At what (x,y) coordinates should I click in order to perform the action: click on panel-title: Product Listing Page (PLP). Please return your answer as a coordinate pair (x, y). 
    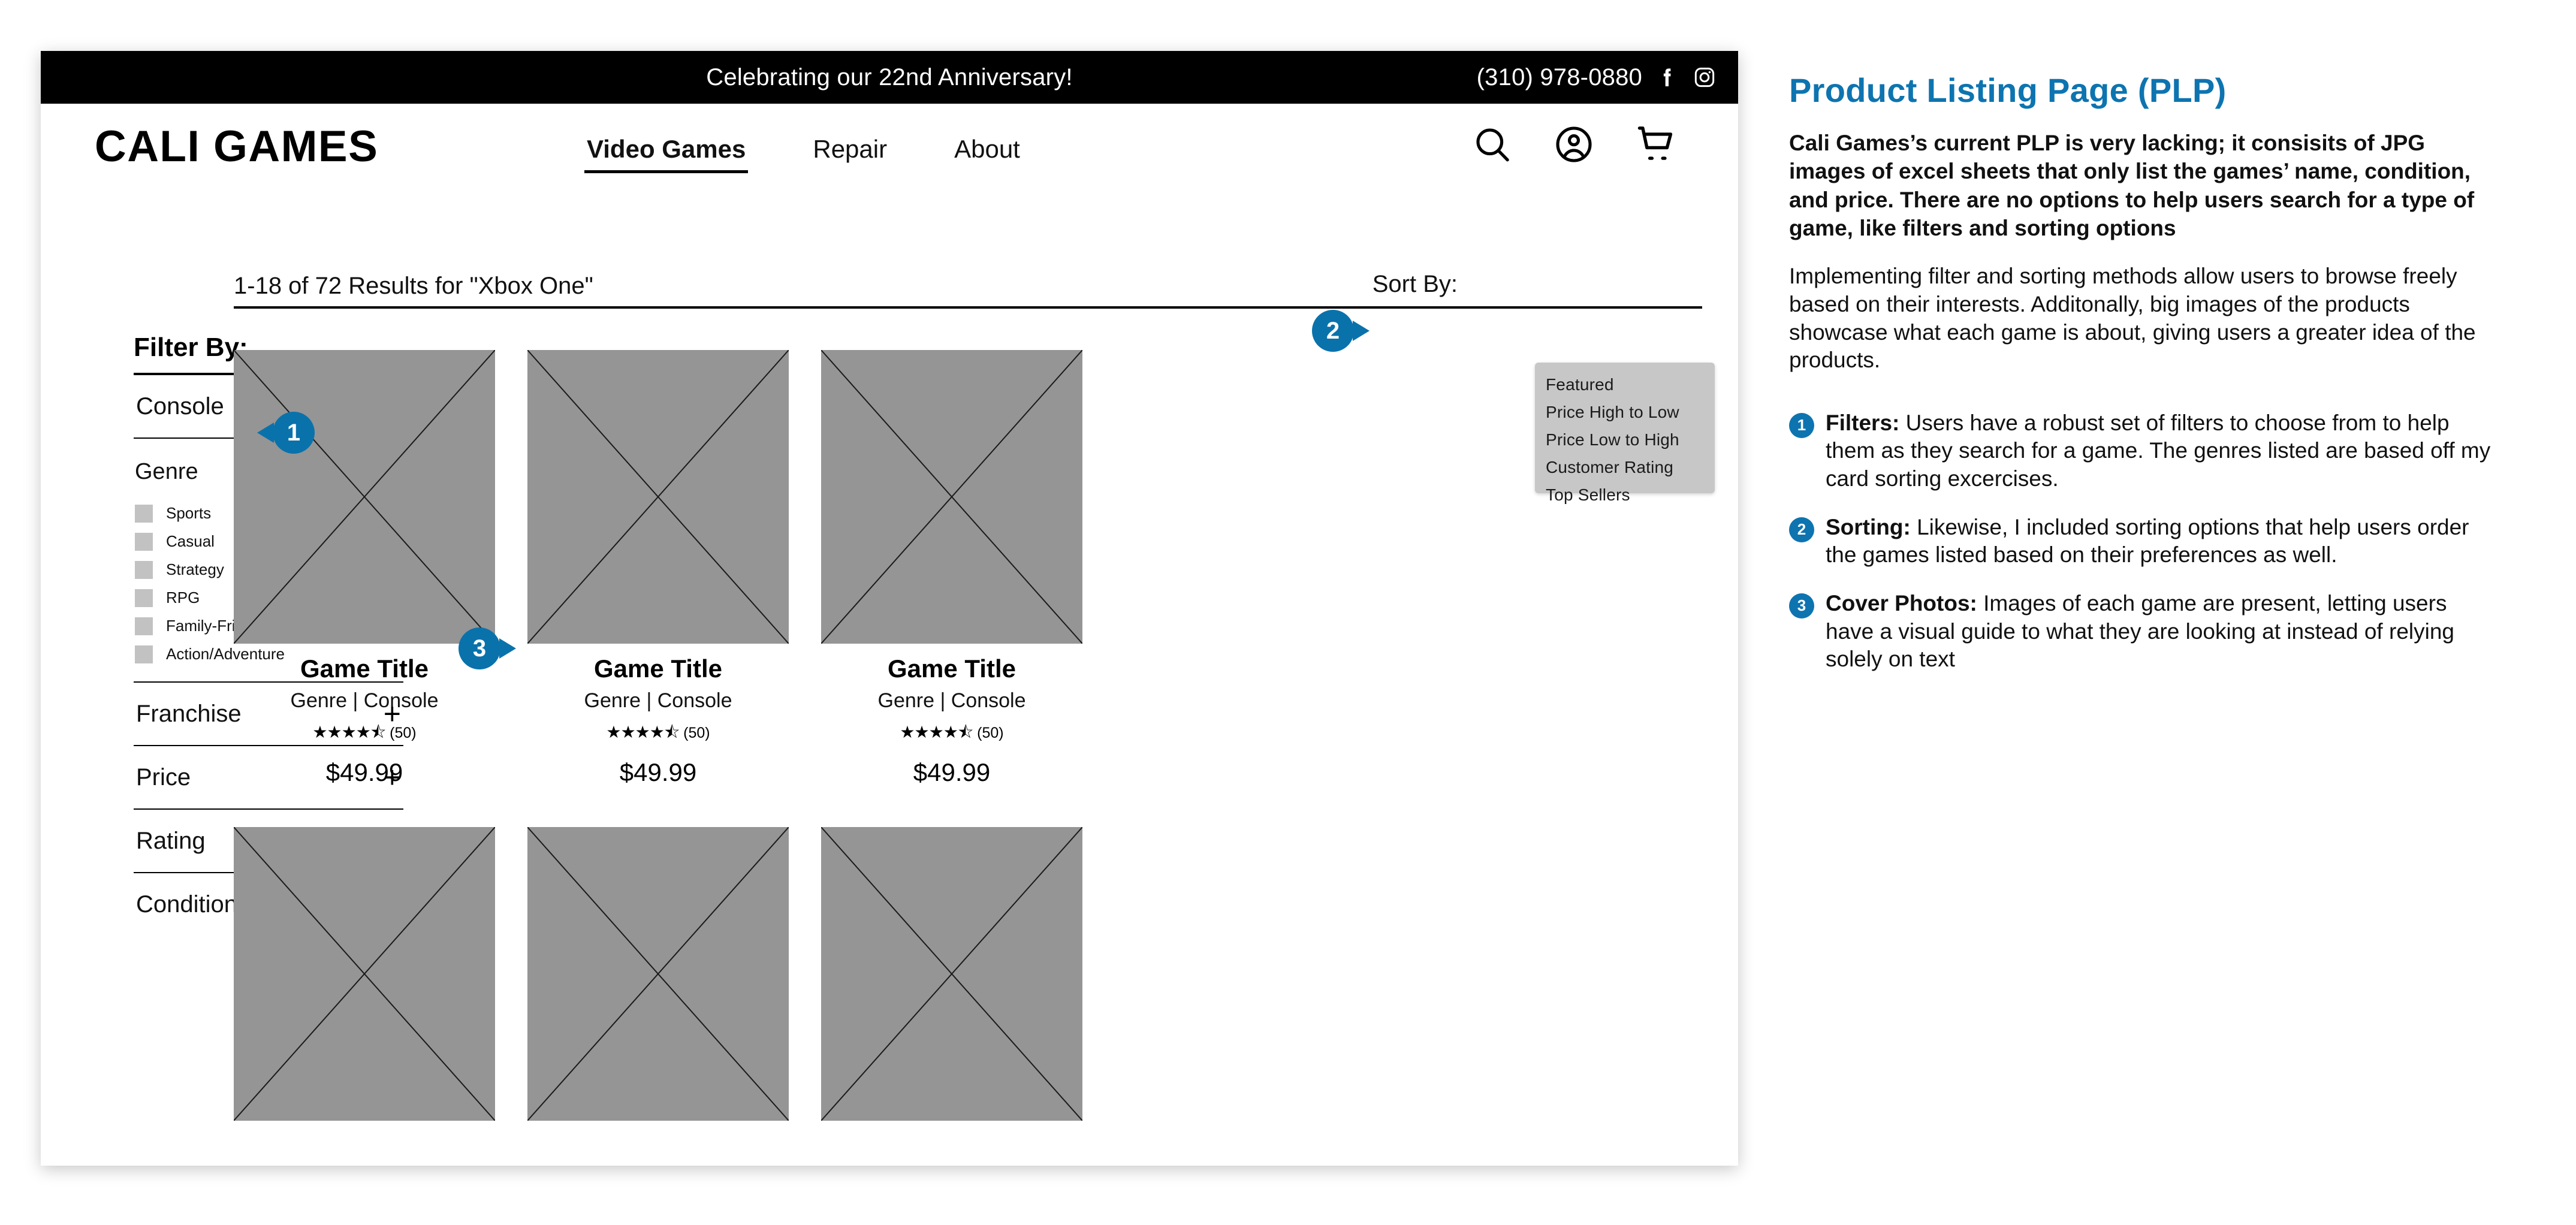
    Looking at the image, I should click on (2008, 90).